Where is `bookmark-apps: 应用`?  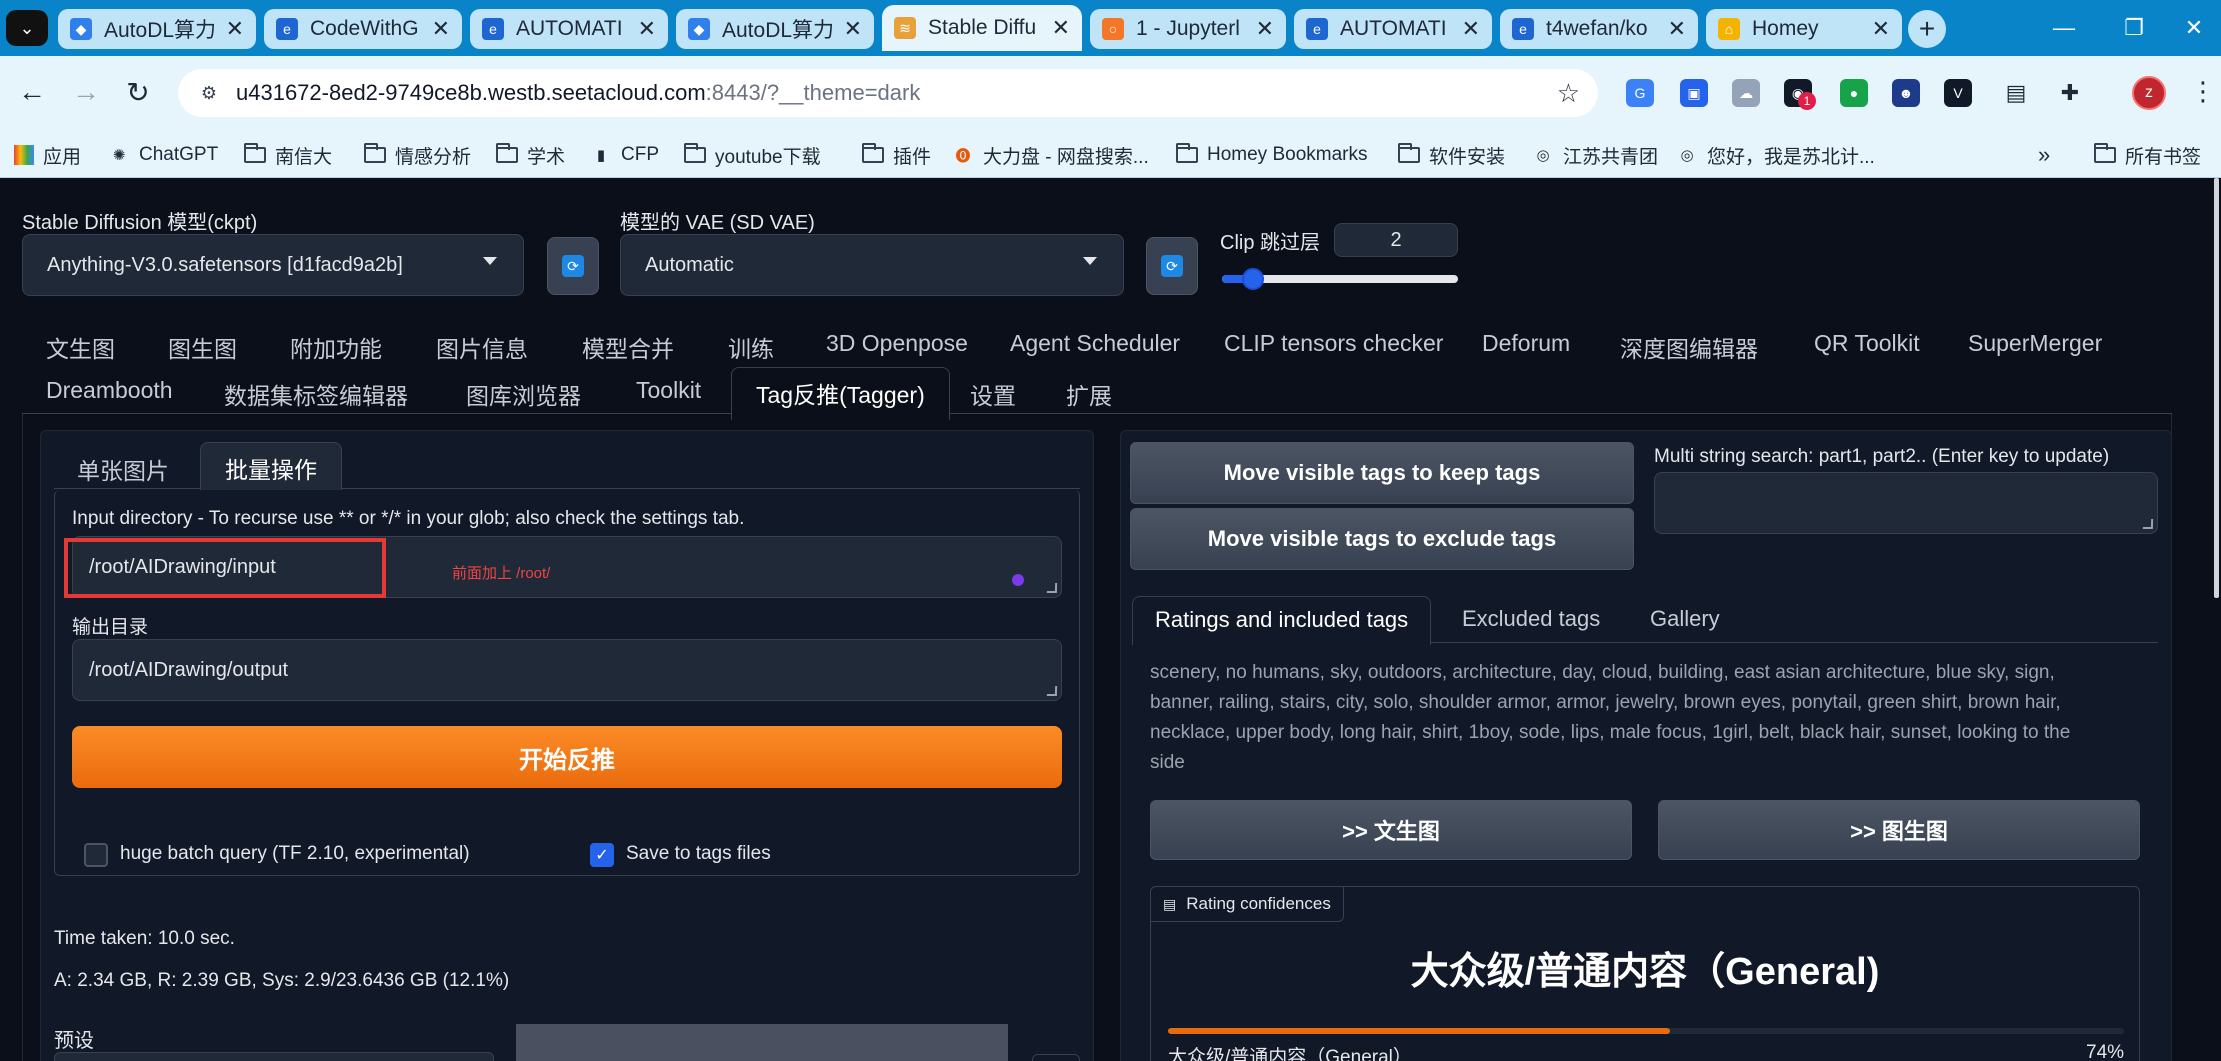
bookmark-apps: 应用 is located at coordinates (47, 155).